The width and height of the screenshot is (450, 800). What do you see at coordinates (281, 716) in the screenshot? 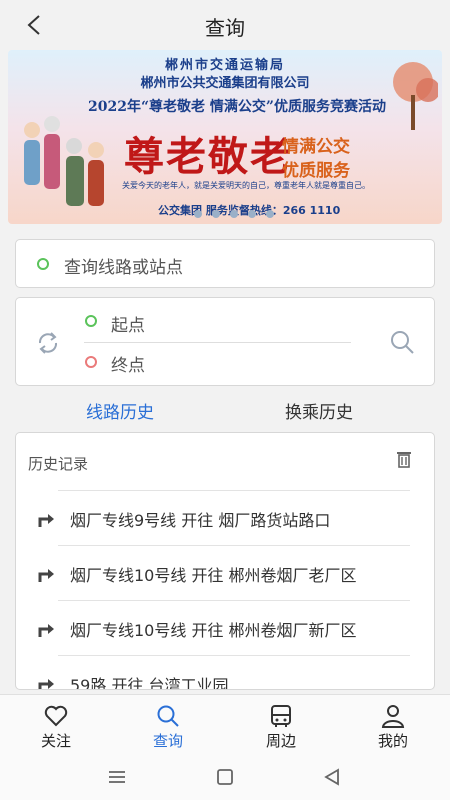
I see `bus-icon` at bounding box center [281, 716].